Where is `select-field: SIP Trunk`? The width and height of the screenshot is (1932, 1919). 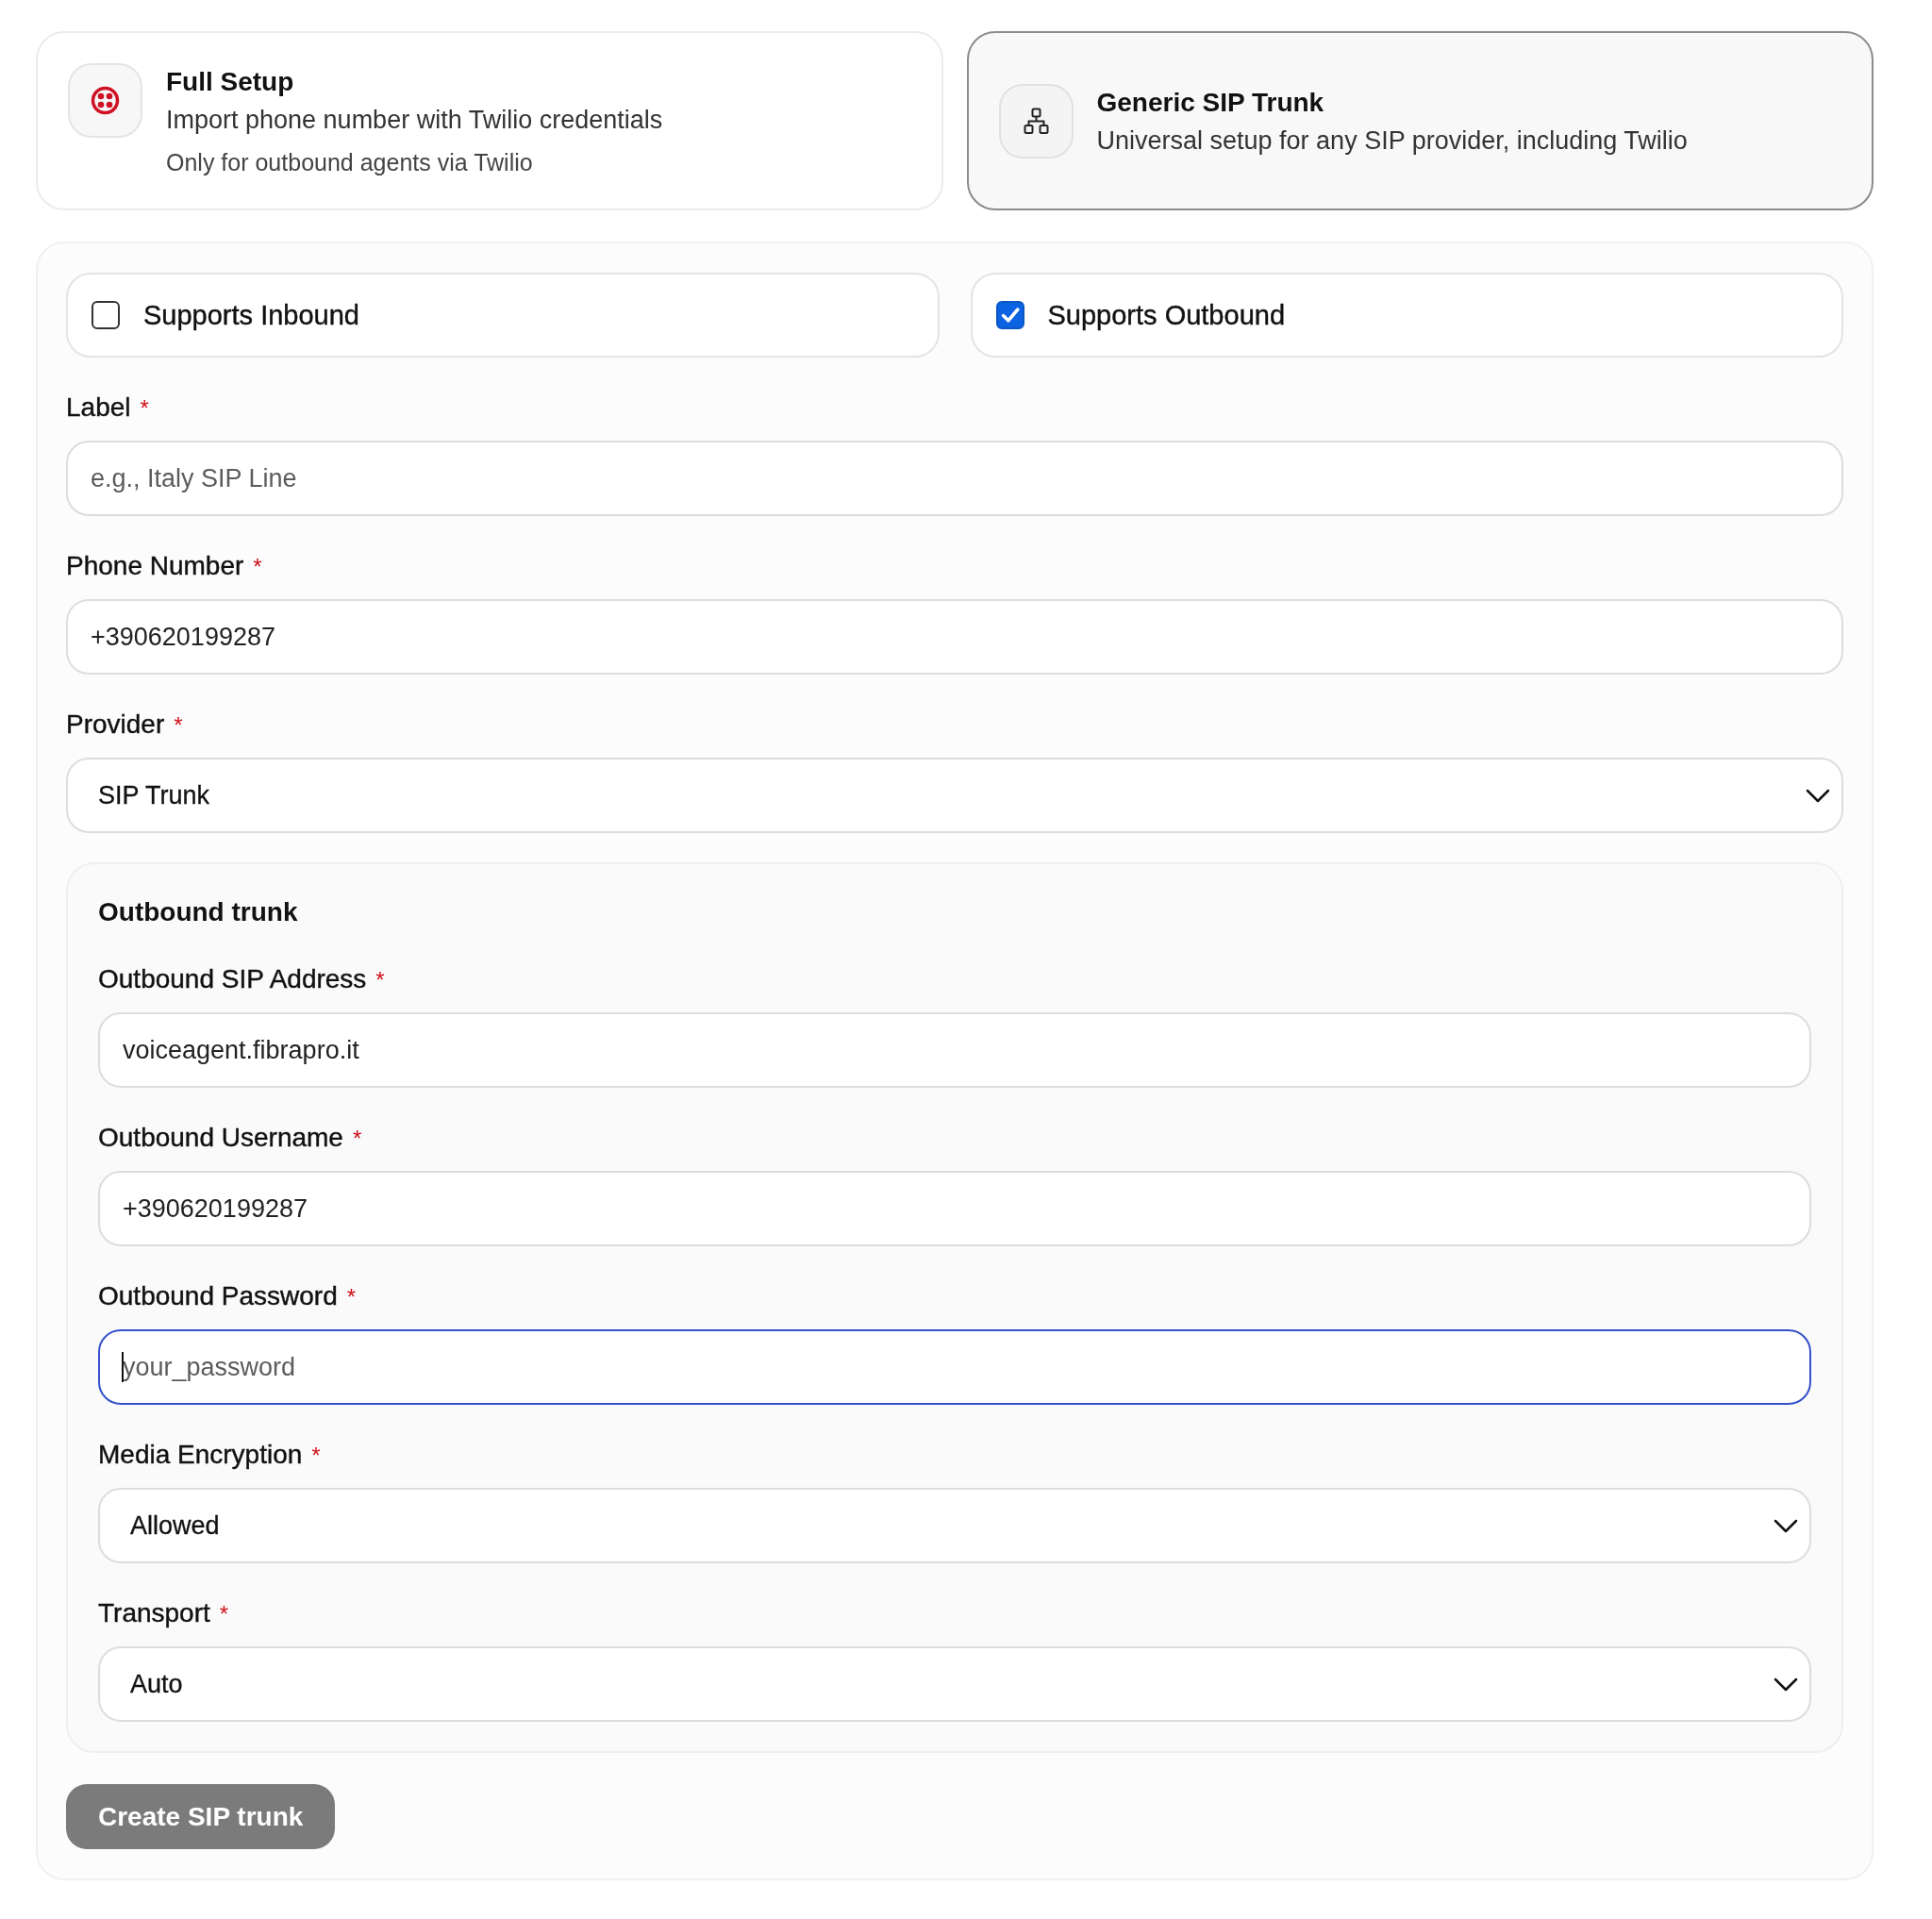
select-field: SIP Trunk is located at coordinates (954, 795).